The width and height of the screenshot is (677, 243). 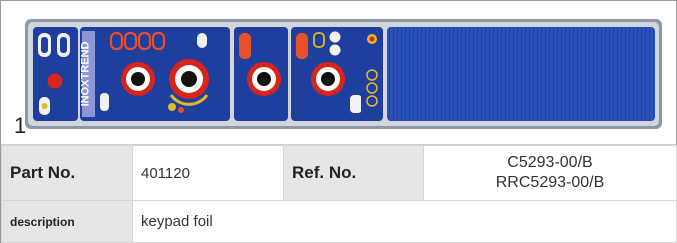 I want to click on power-indicator-icon, so click(x=55, y=81).